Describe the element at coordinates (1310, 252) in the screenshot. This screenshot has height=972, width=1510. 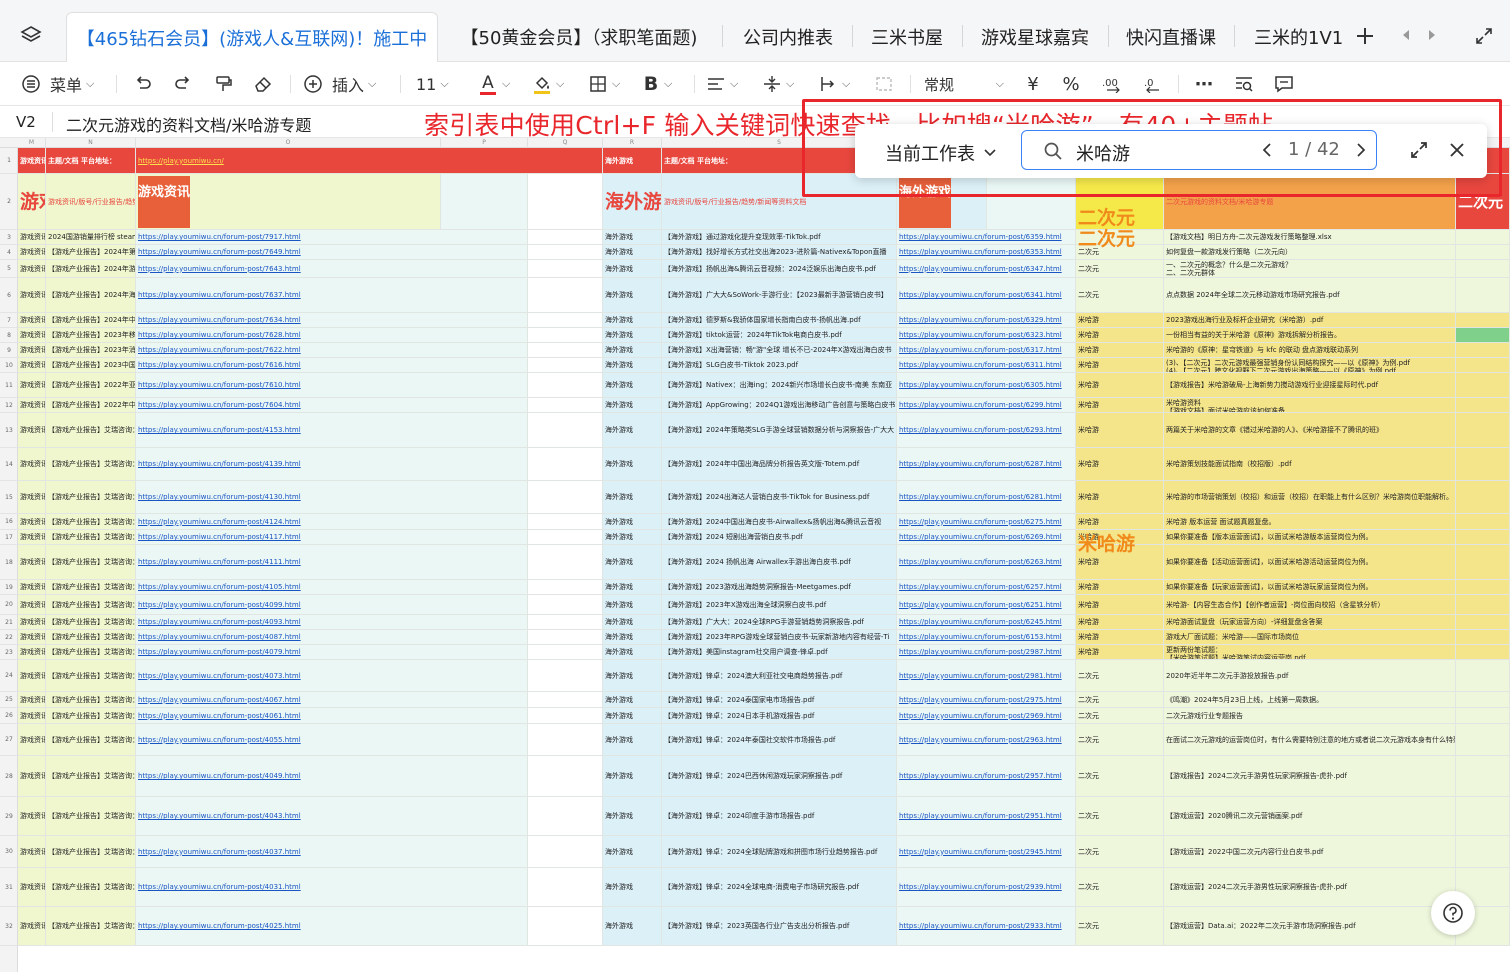
I see `row-acg-note: 如何复盘一款游戏发行策略（二次元向）` at that location.